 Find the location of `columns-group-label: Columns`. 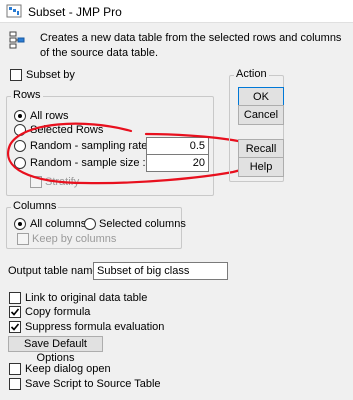

columns-group-label: Columns is located at coordinates (35, 206).